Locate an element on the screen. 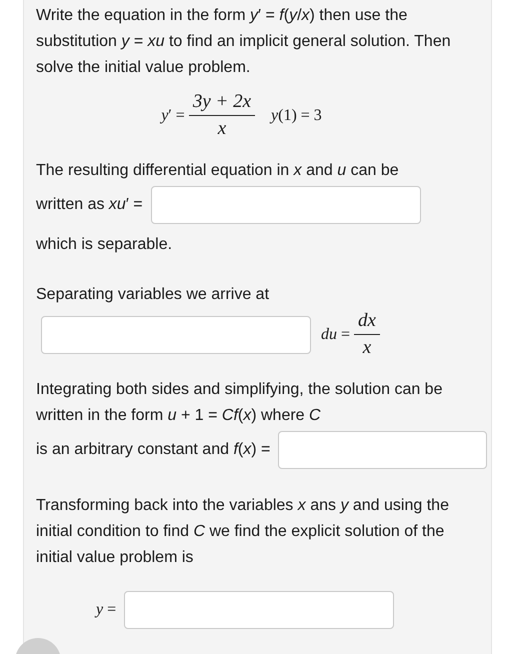 The image size is (528, 654). equation-text: du = is located at coordinates (335, 334).